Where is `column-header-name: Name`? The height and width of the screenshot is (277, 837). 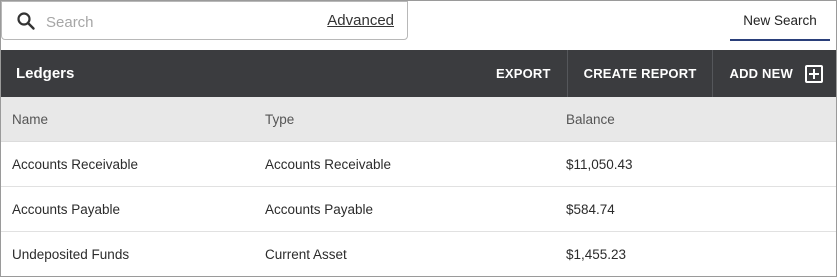
column-header-name: Name is located at coordinates (133, 119).